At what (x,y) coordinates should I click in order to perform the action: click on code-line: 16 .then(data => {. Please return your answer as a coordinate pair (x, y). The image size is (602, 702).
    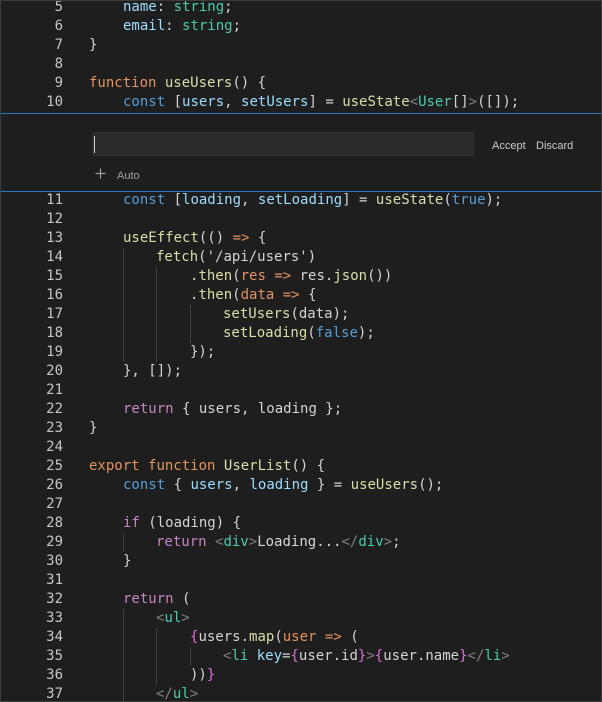
    Looking at the image, I should click on (301, 295).